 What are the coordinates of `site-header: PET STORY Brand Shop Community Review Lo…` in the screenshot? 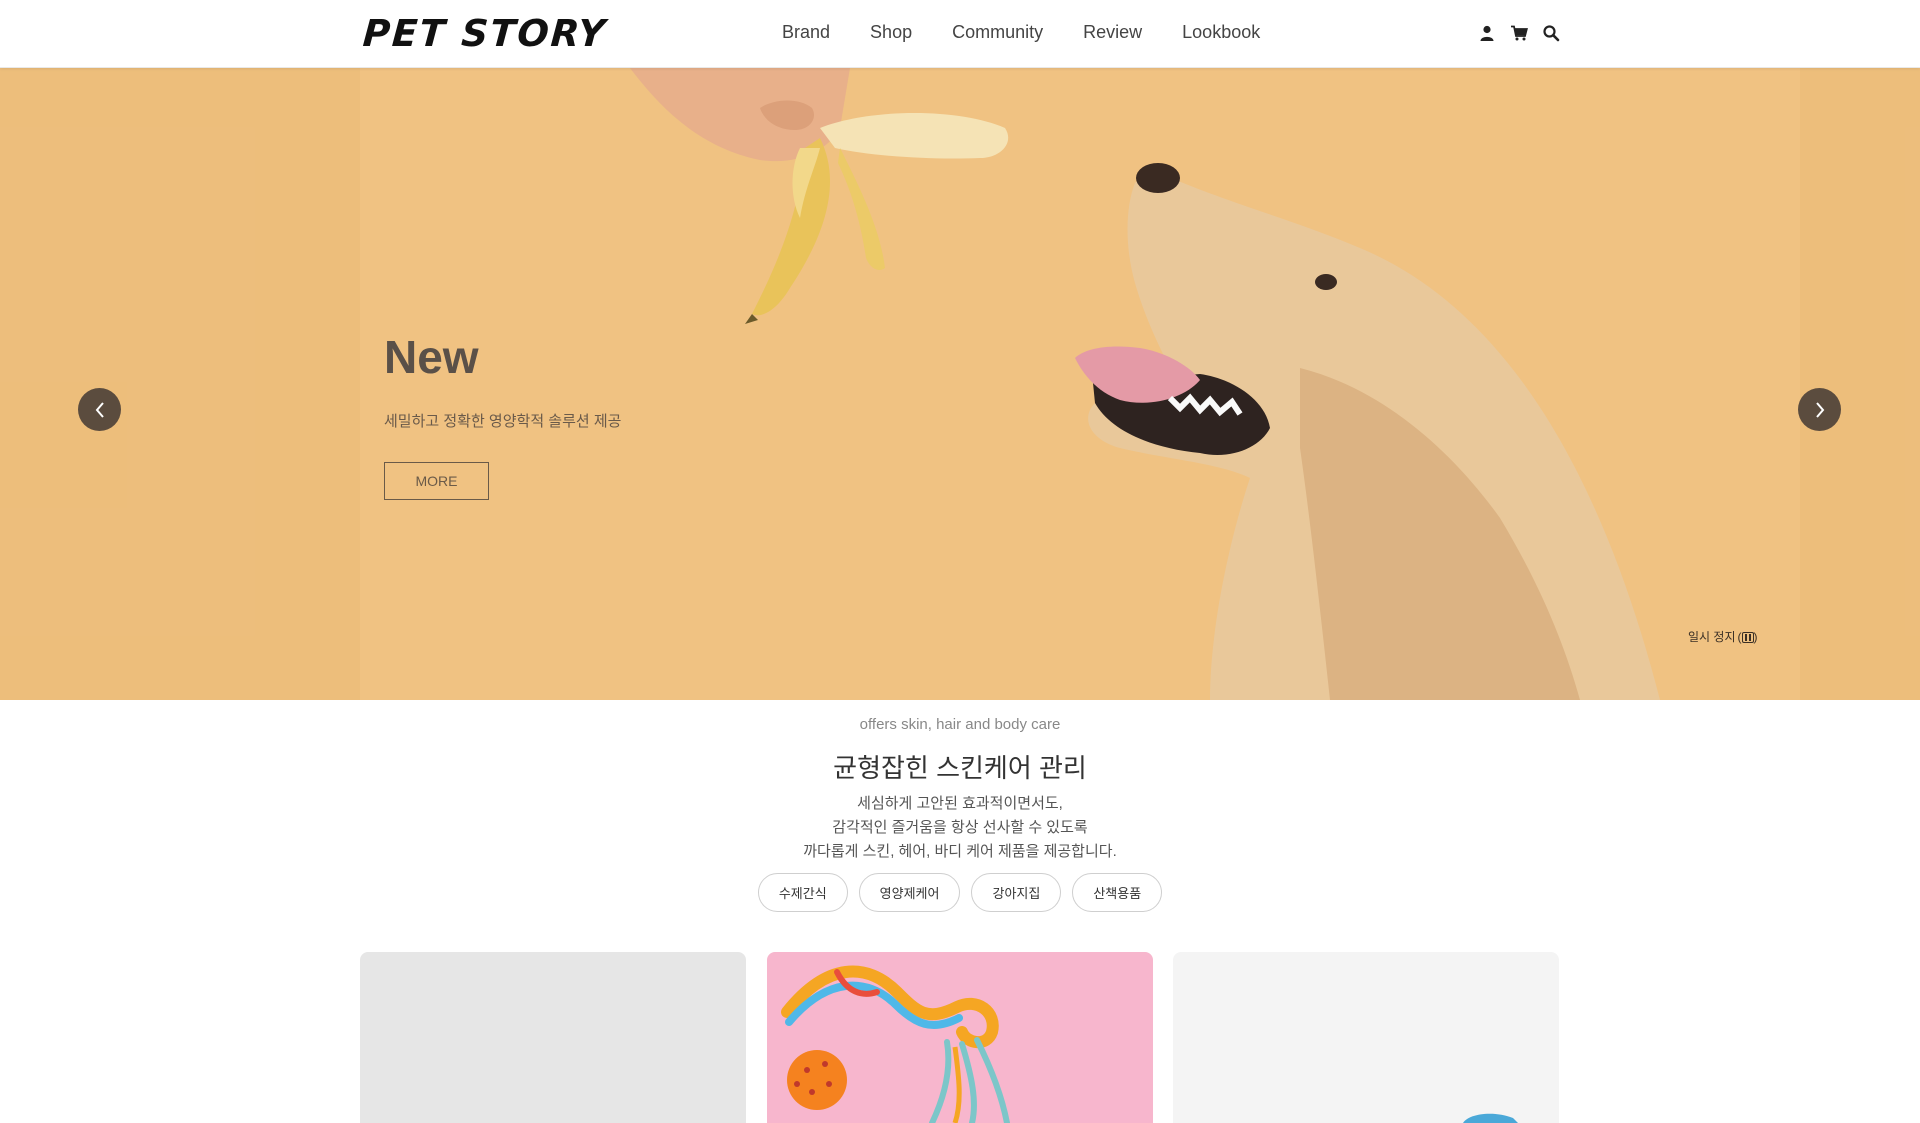 It's located at (960, 34).